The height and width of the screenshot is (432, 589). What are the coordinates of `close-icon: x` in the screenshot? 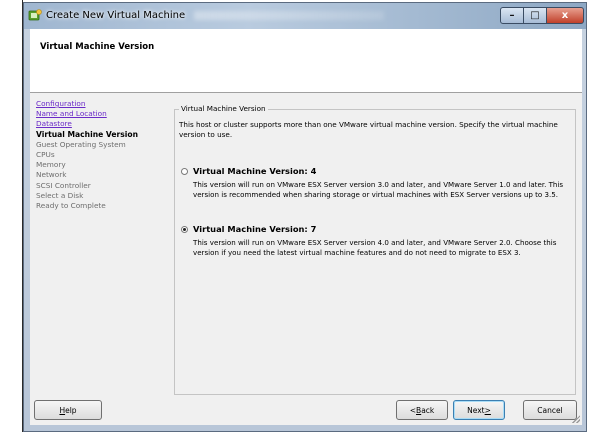 It's located at (565, 15).